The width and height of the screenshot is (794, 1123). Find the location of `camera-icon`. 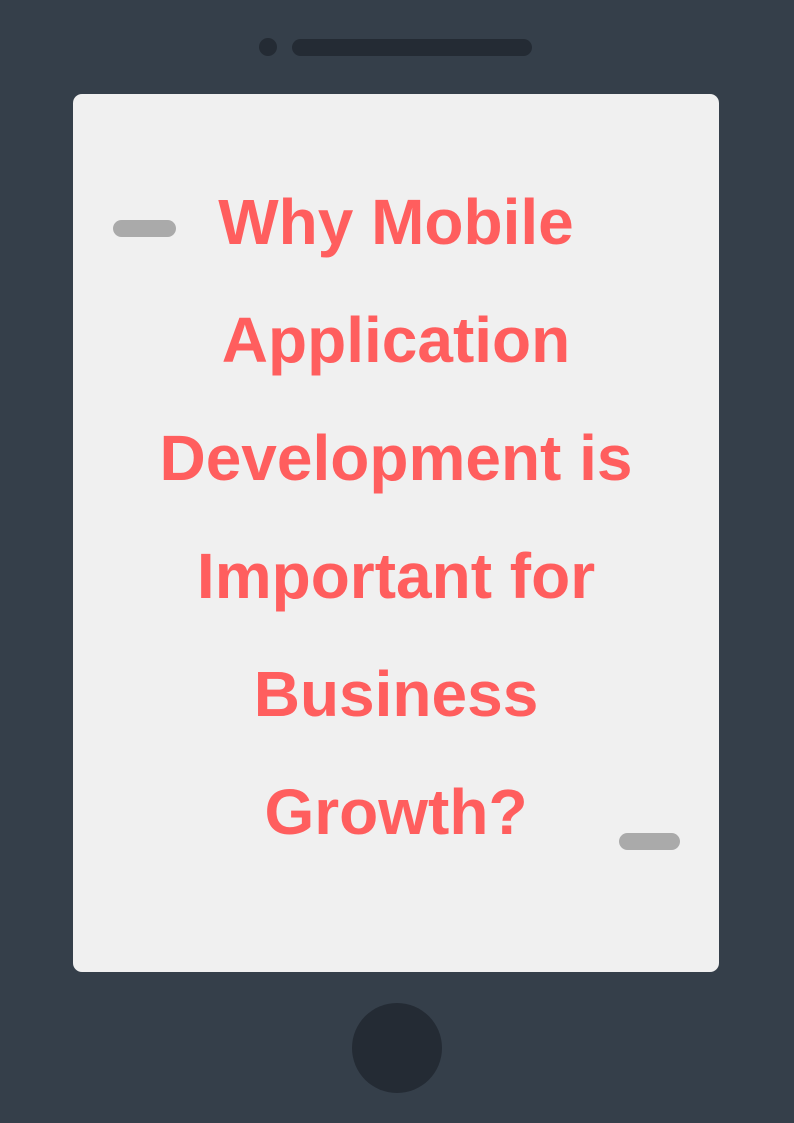

camera-icon is located at coordinates (268, 47).